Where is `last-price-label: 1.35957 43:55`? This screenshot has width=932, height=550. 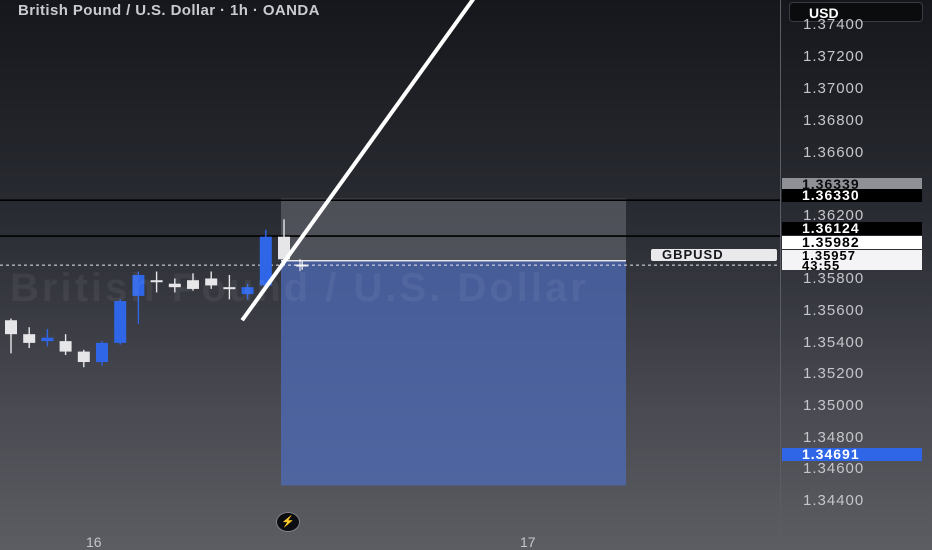 last-price-label: 1.35957 43:55 is located at coordinates (852, 261).